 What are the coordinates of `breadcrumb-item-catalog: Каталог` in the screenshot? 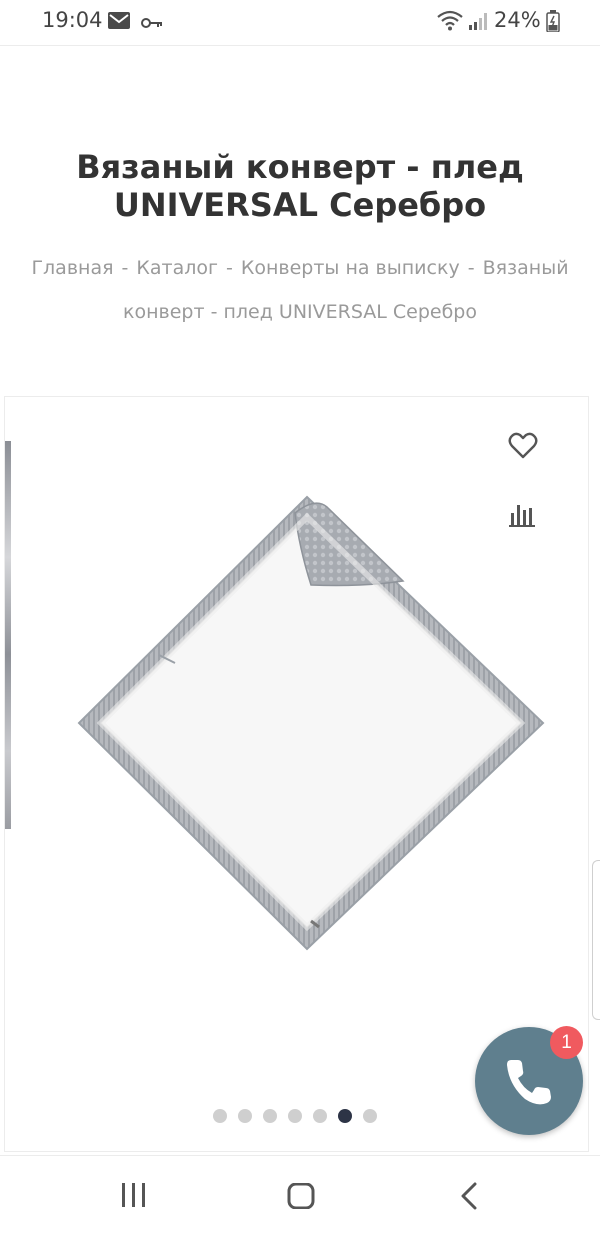 It's located at (177, 268).